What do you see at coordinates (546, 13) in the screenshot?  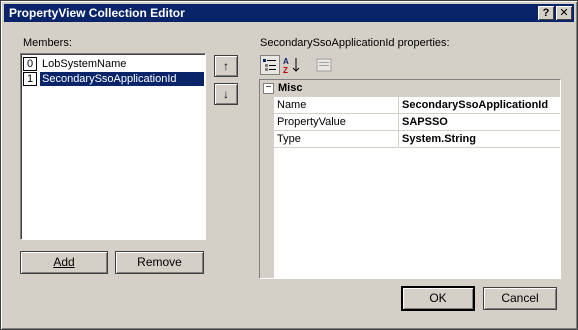 I see `help-button: ?` at bounding box center [546, 13].